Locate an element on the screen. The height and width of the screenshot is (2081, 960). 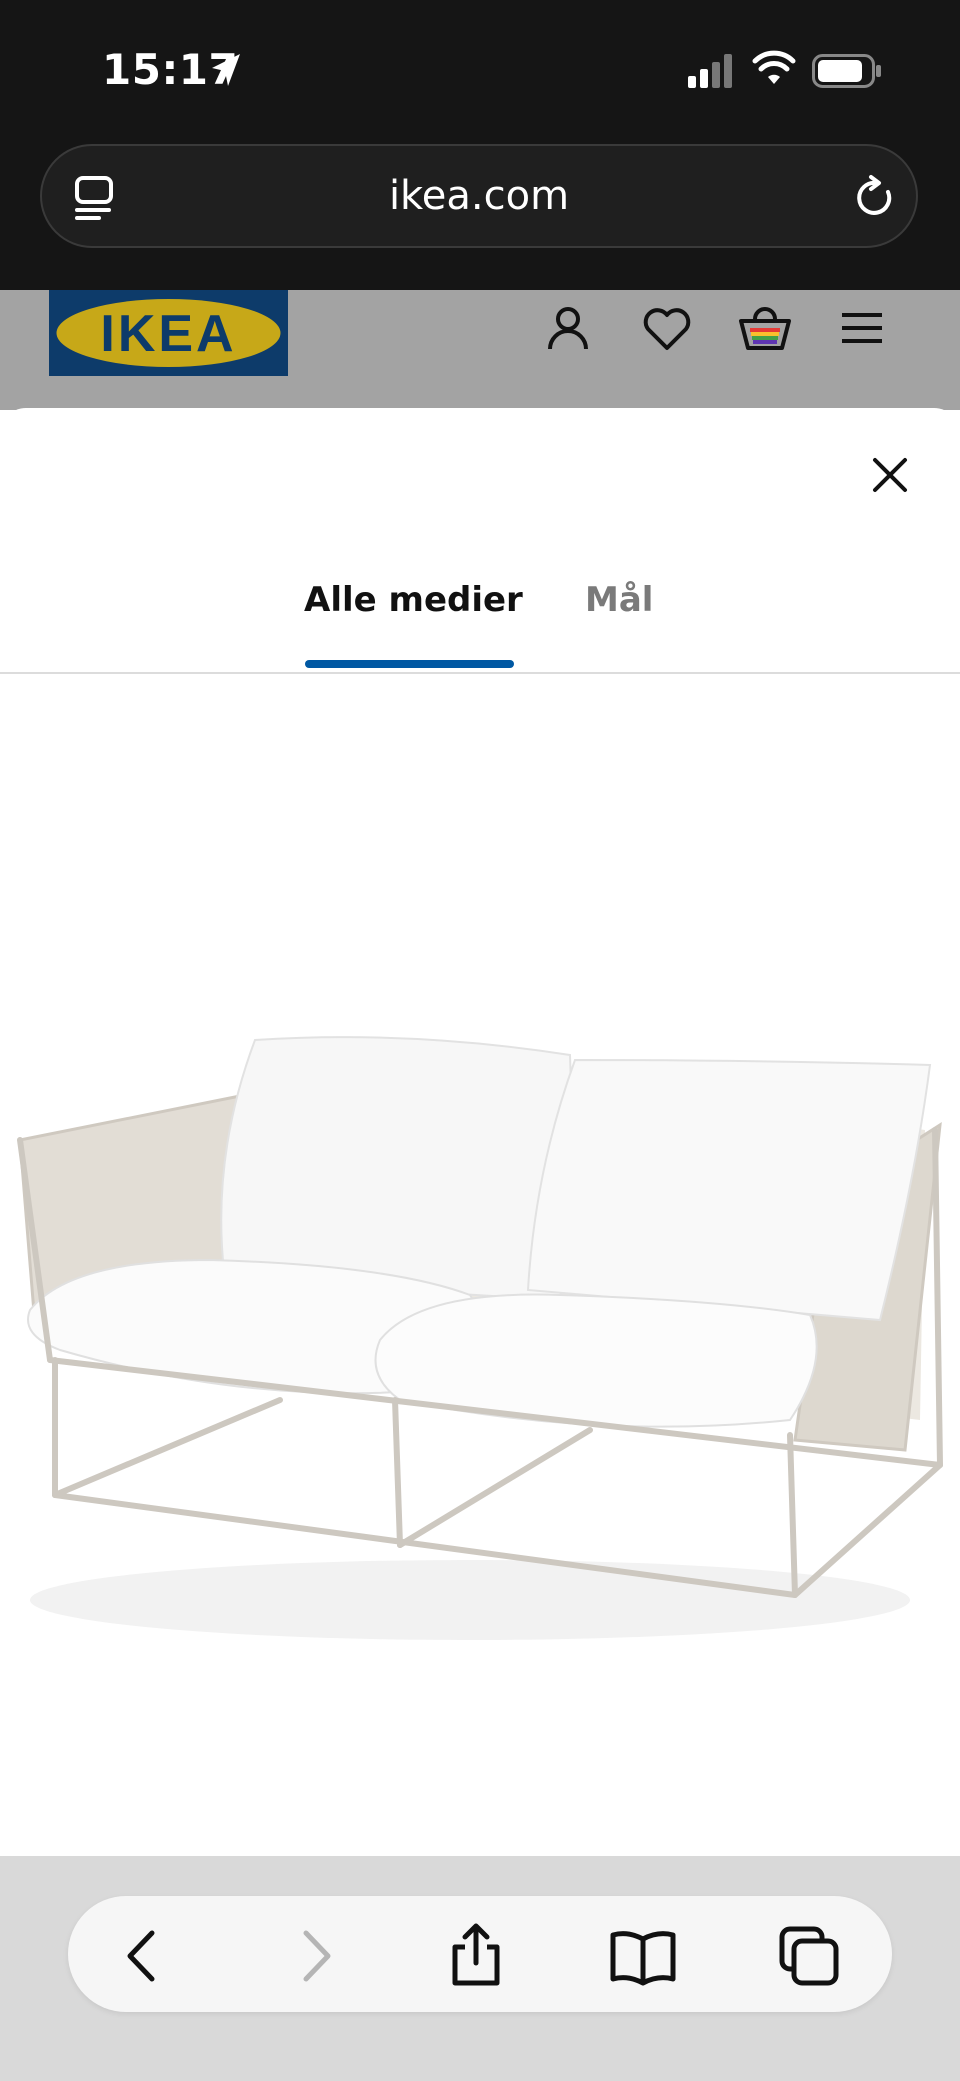
account-icon is located at coordinates (568, 329).